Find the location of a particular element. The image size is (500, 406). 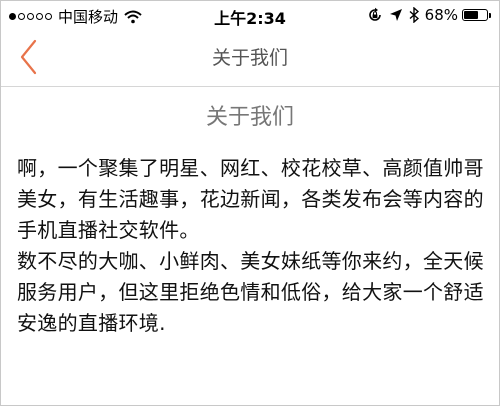

nav-title: 关于我们 is located at coordinates (249, 58).